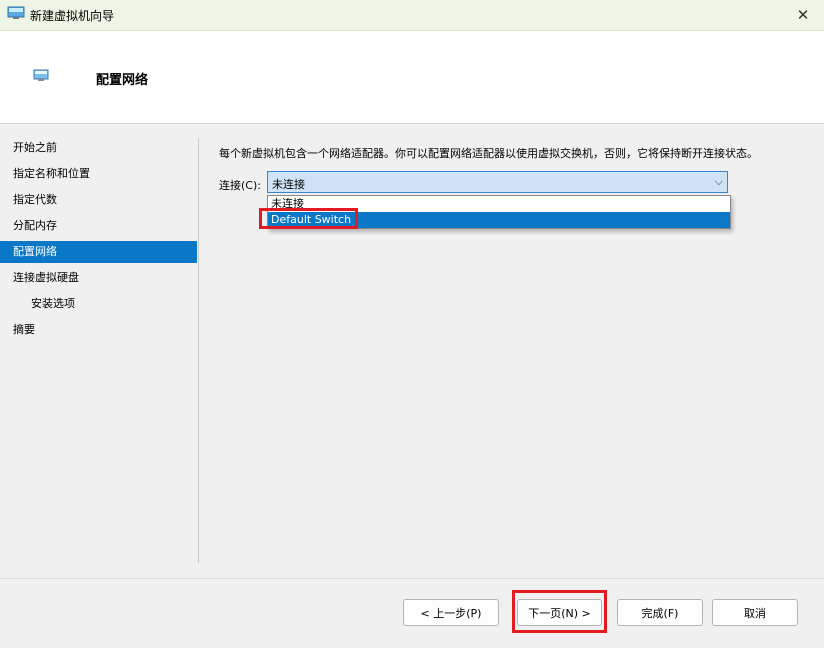 Image resolution: width=824 pixels, height=648 pixels. What do you see at coordinates (288, 184) in the screenshot?
I see `combobox-value: 未连接` at bounding box center [288, 184].